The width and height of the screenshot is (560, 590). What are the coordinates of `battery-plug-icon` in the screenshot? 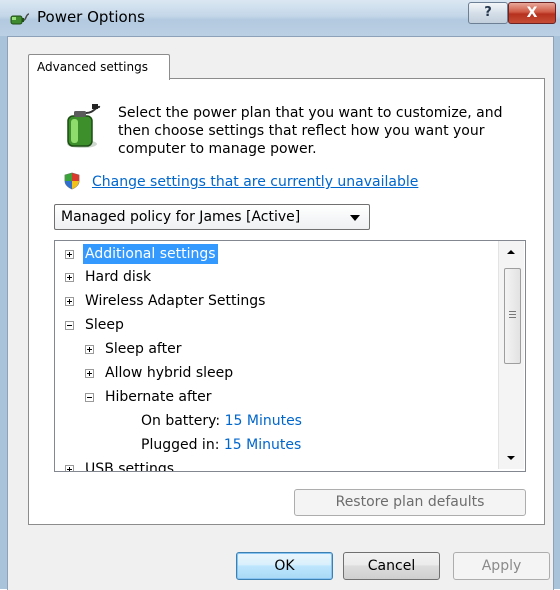 It's located at (84, 126).